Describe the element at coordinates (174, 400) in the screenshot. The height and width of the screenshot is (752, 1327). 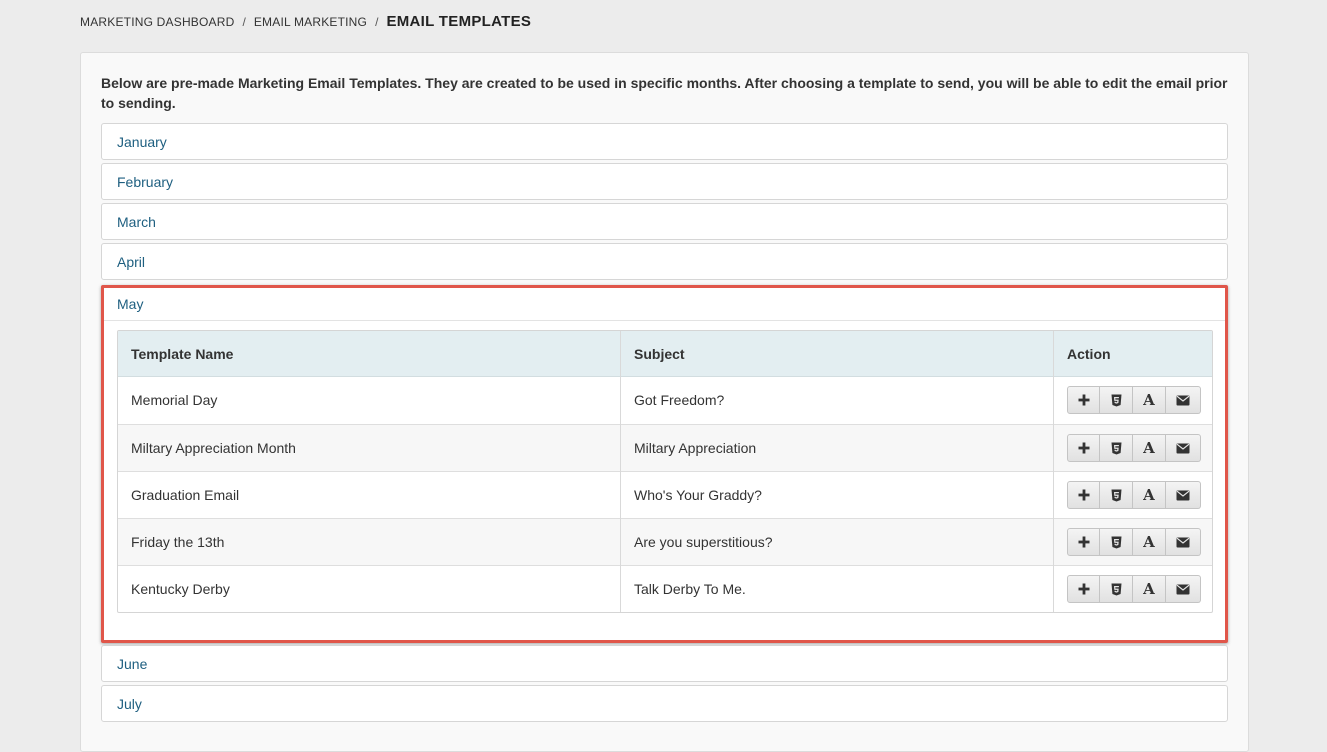
I see `template-name: Memorial Day` at that location.